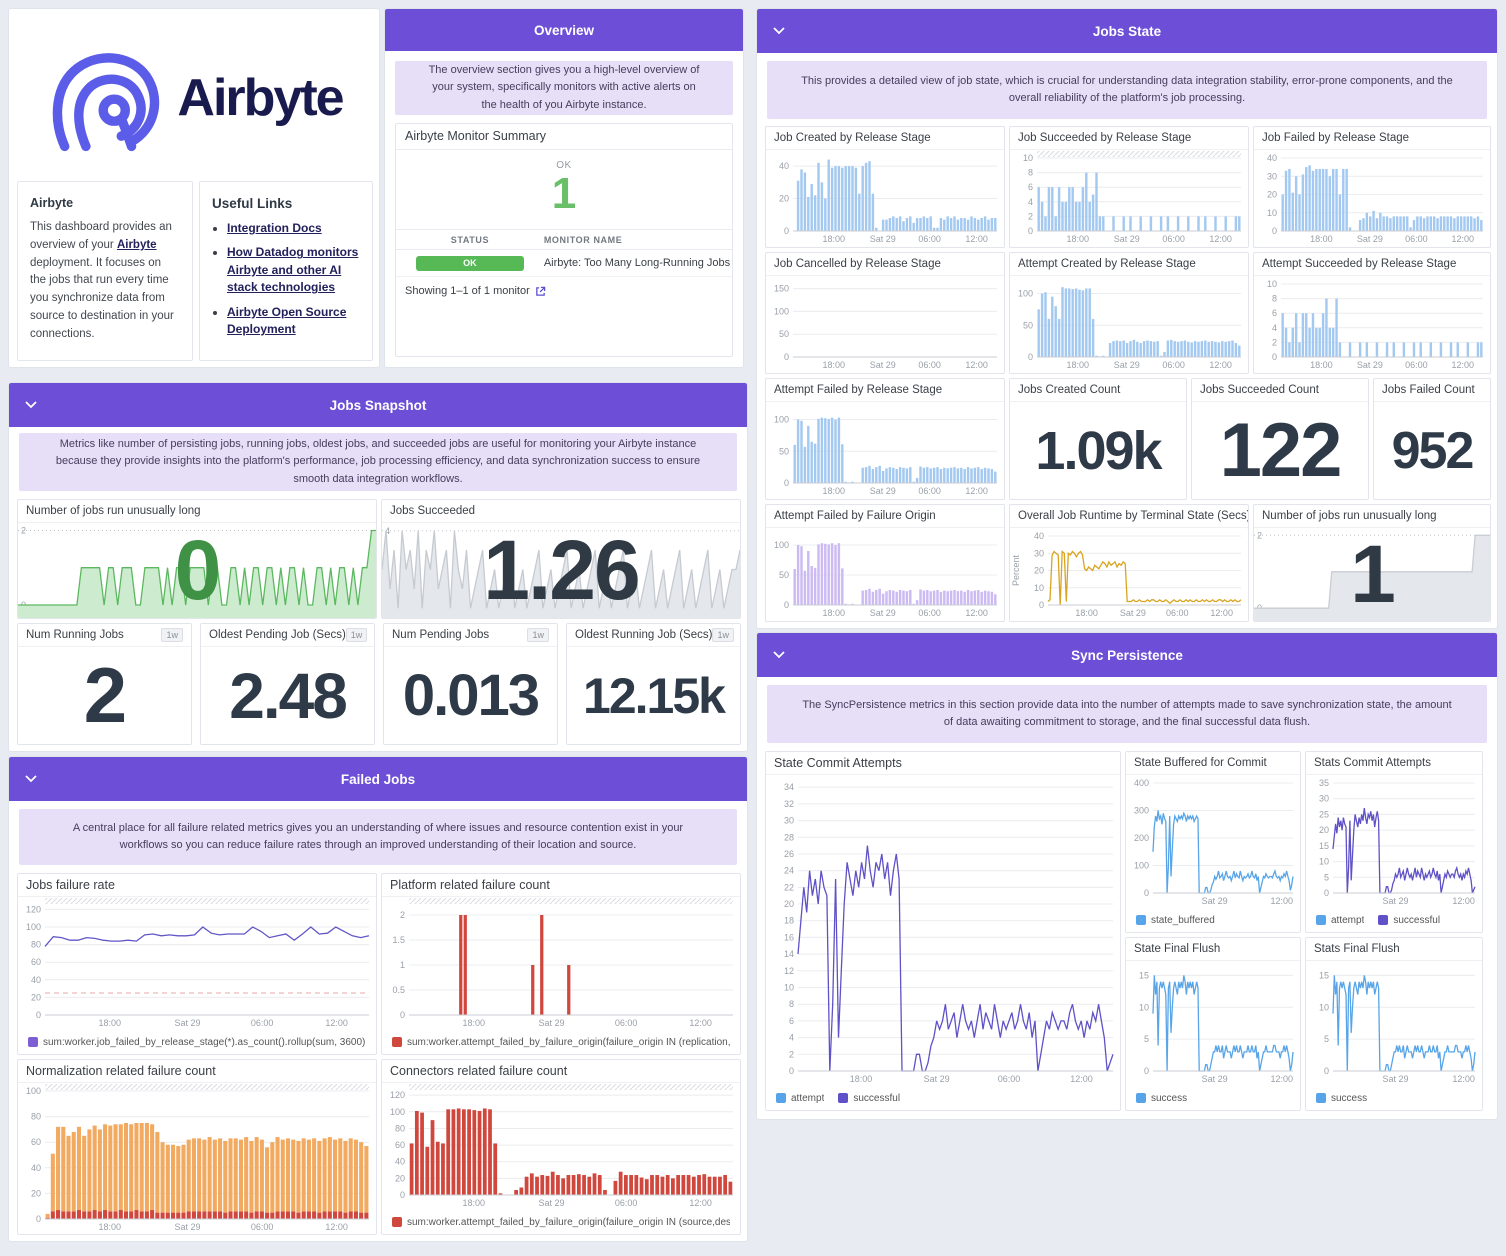  Describe the element at coordinates (274, 228) in the screenshot. I see `integration-docs-link: Integration Docs` at that location.